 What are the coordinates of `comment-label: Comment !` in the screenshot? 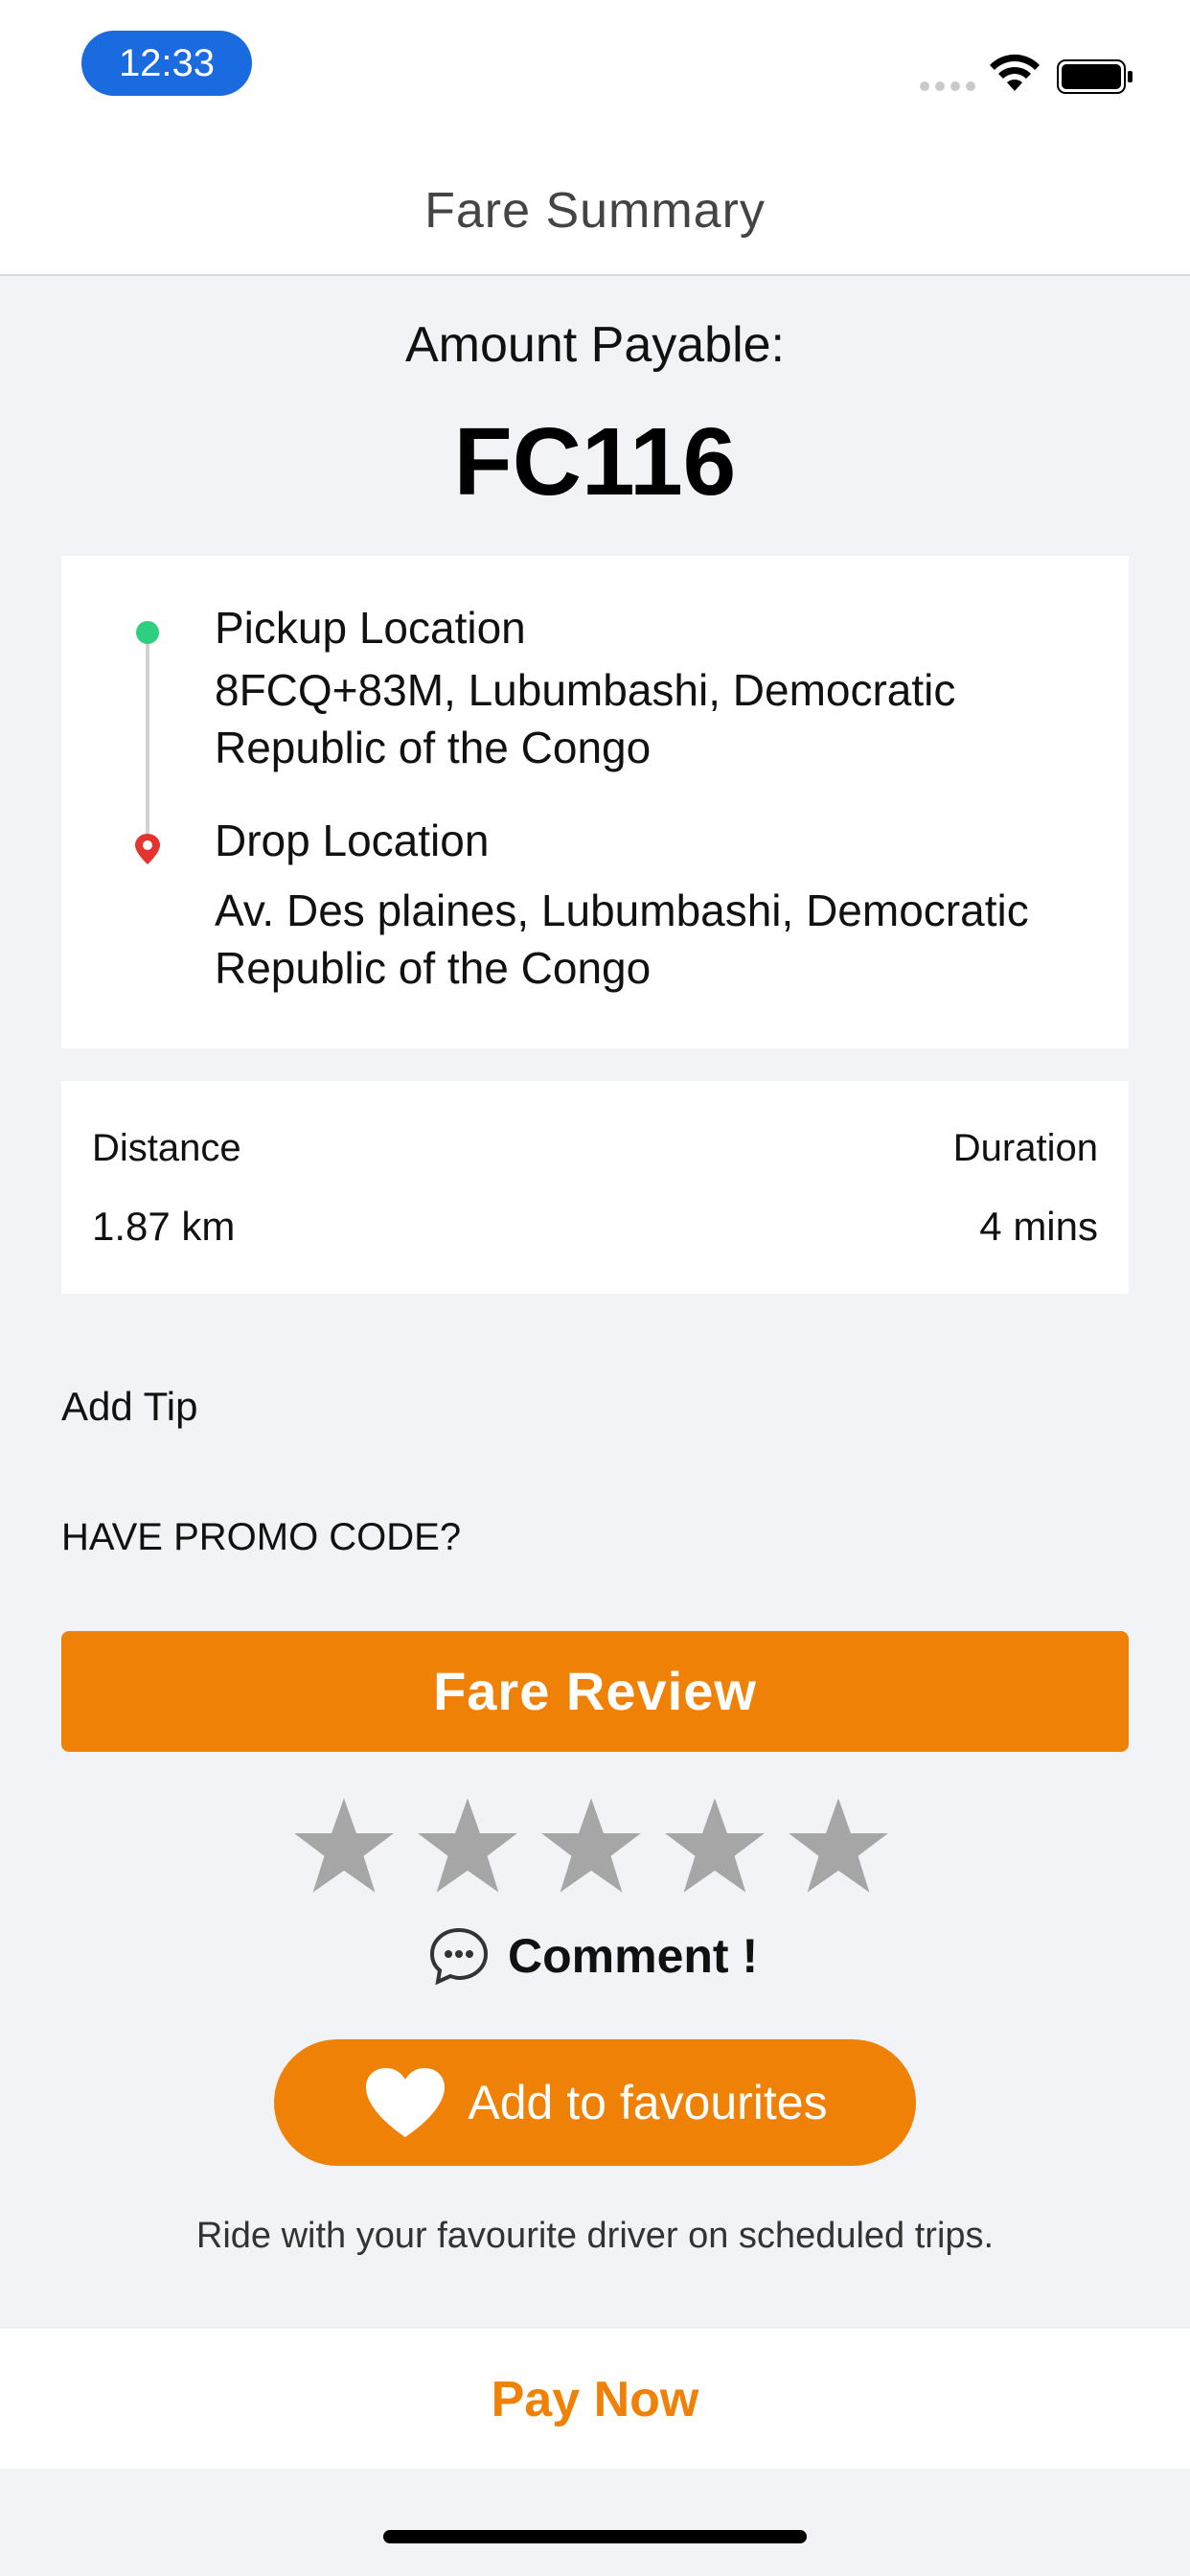 It's located at (634, 1956).